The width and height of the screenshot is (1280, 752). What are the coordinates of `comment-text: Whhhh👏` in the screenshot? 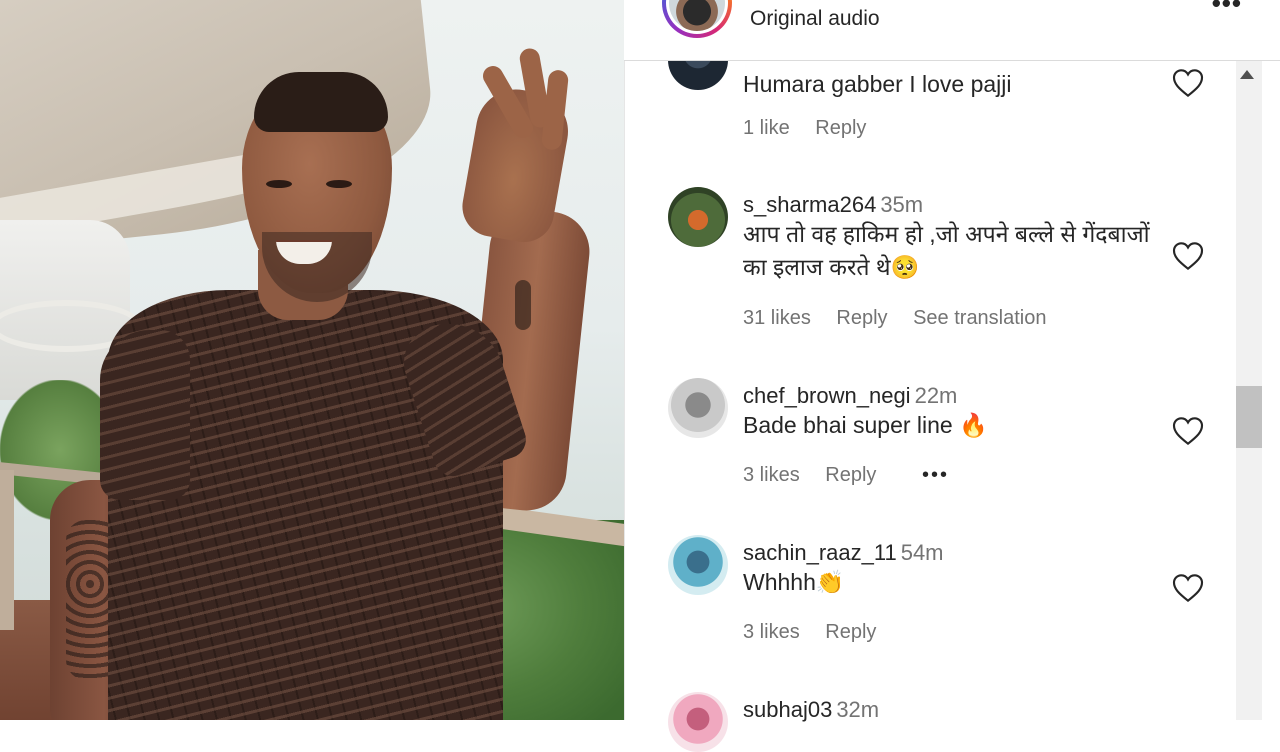 It's located at (794, 582).